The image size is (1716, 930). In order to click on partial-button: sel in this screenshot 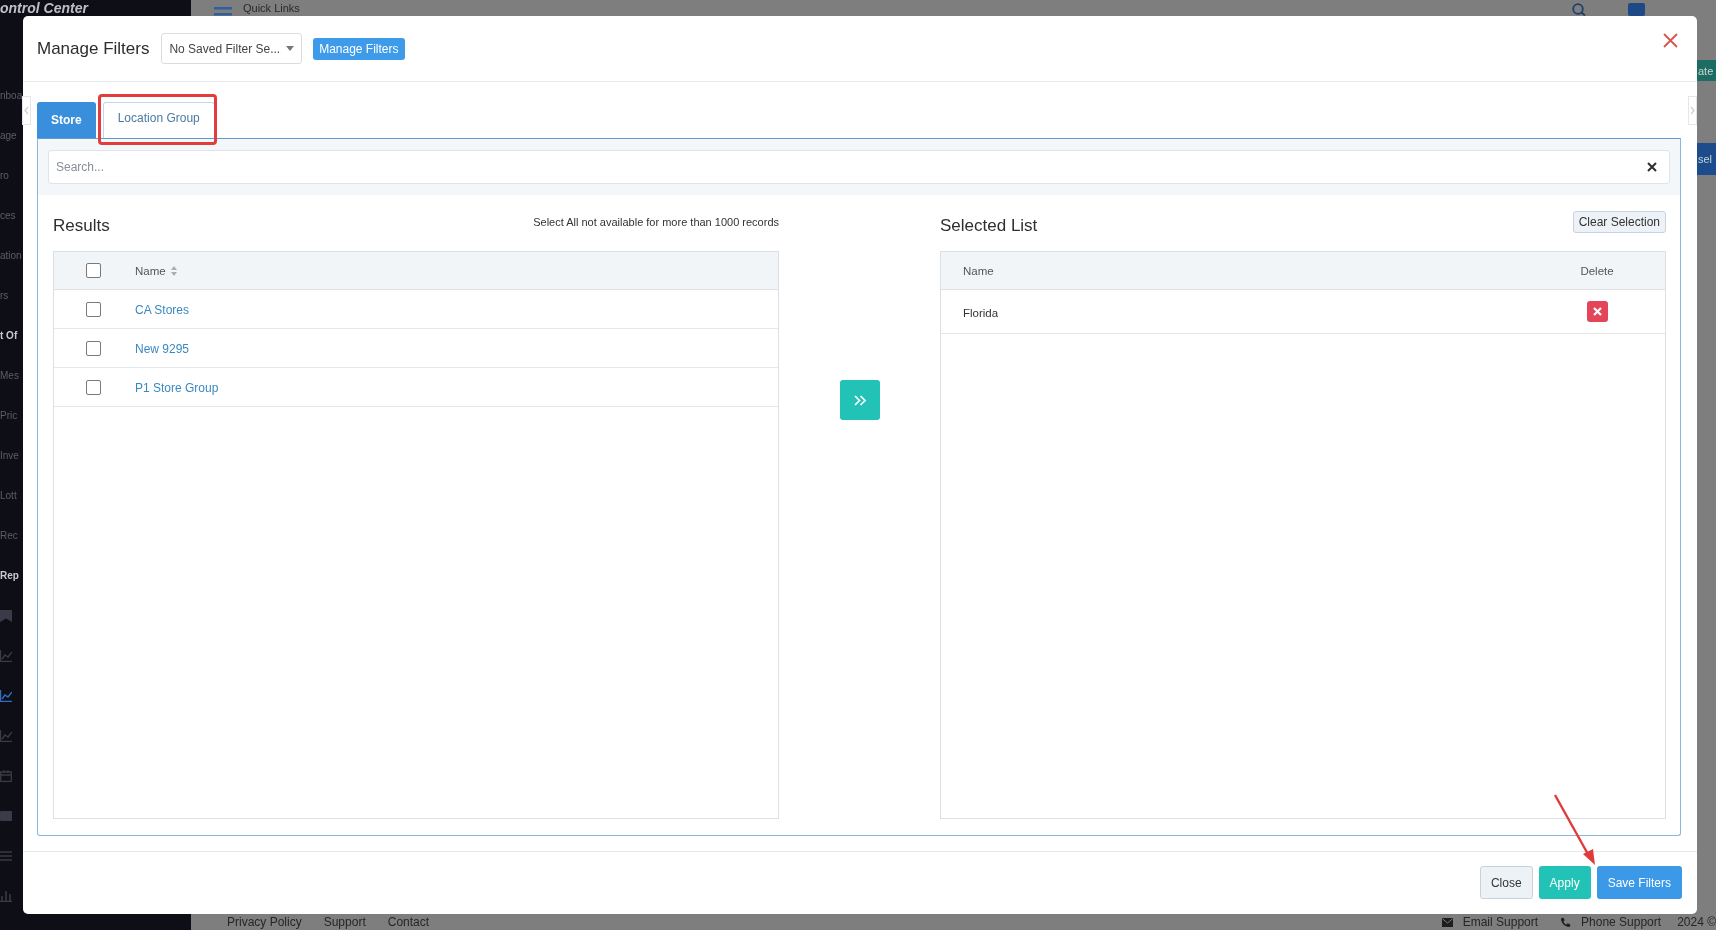, I will do `click(1706, 159)`.